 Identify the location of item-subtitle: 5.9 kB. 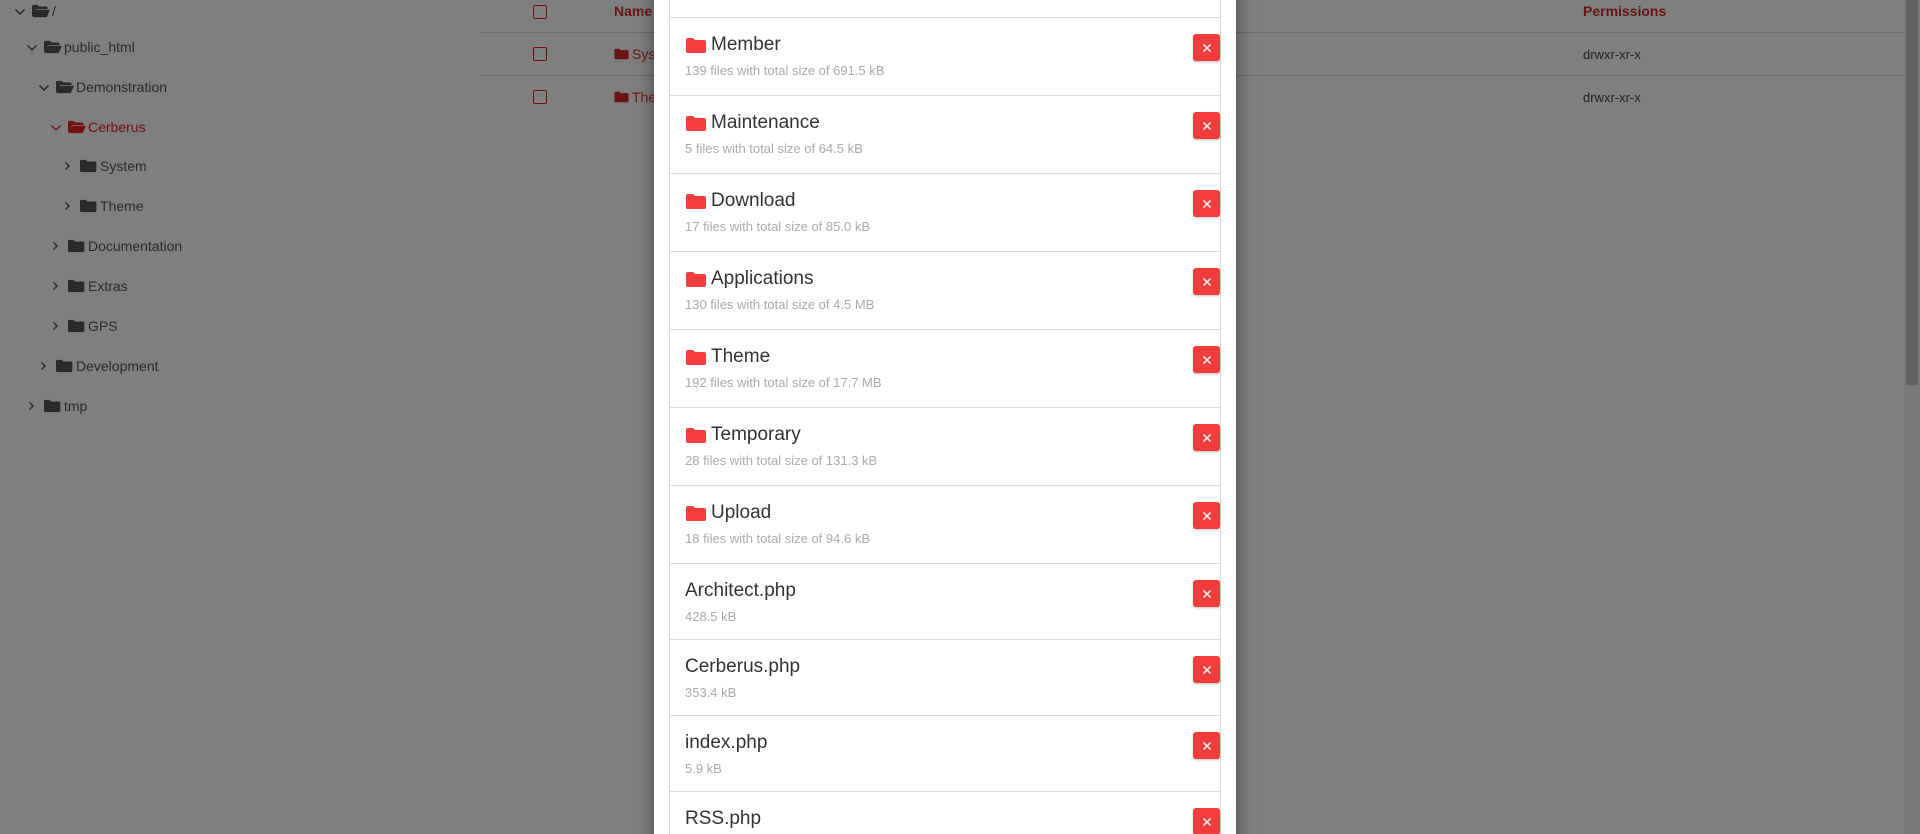
(703, 768).